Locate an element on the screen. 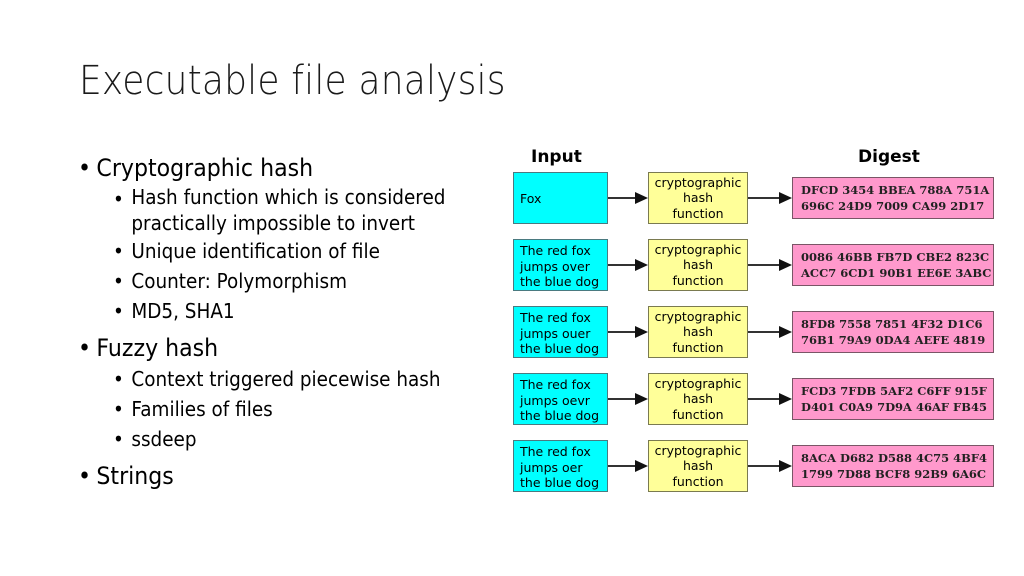 Image resolution: width=1024 pixels, height=576 pixels. bullet-strings: • Strings is located at coordinates (276, 476).